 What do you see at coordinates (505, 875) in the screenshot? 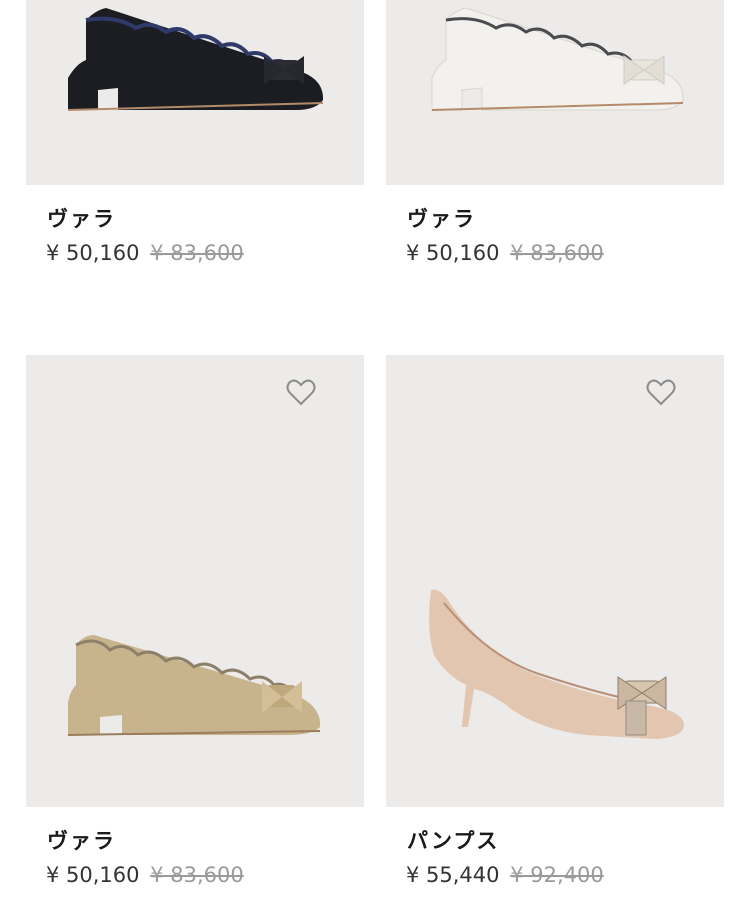
I see `product-price: ¥ 55,440 ¥ 92,400` at bounding box center [505, 875].